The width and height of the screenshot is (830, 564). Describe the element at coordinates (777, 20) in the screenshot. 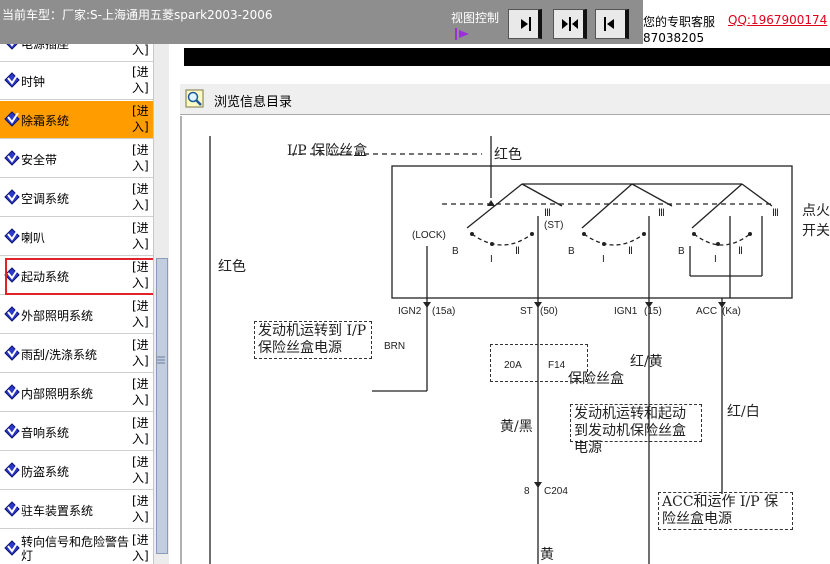

I see `qq-link: QQ:1967900174` at that location.